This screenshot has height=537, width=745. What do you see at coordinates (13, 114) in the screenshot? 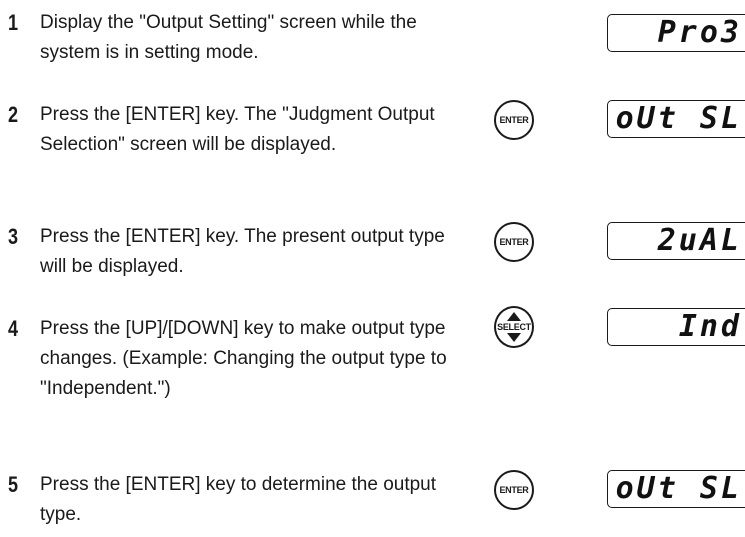
I see `step-number: 2` at bounding box center [13, 114].